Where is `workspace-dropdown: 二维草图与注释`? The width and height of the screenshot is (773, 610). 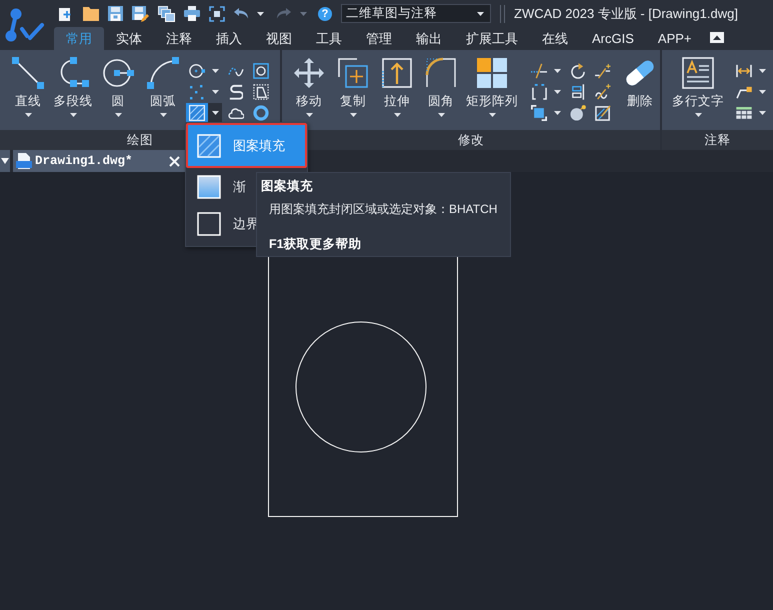
workspace-dropdown: 二维草图与注释 is located at coordinates (416, 13).